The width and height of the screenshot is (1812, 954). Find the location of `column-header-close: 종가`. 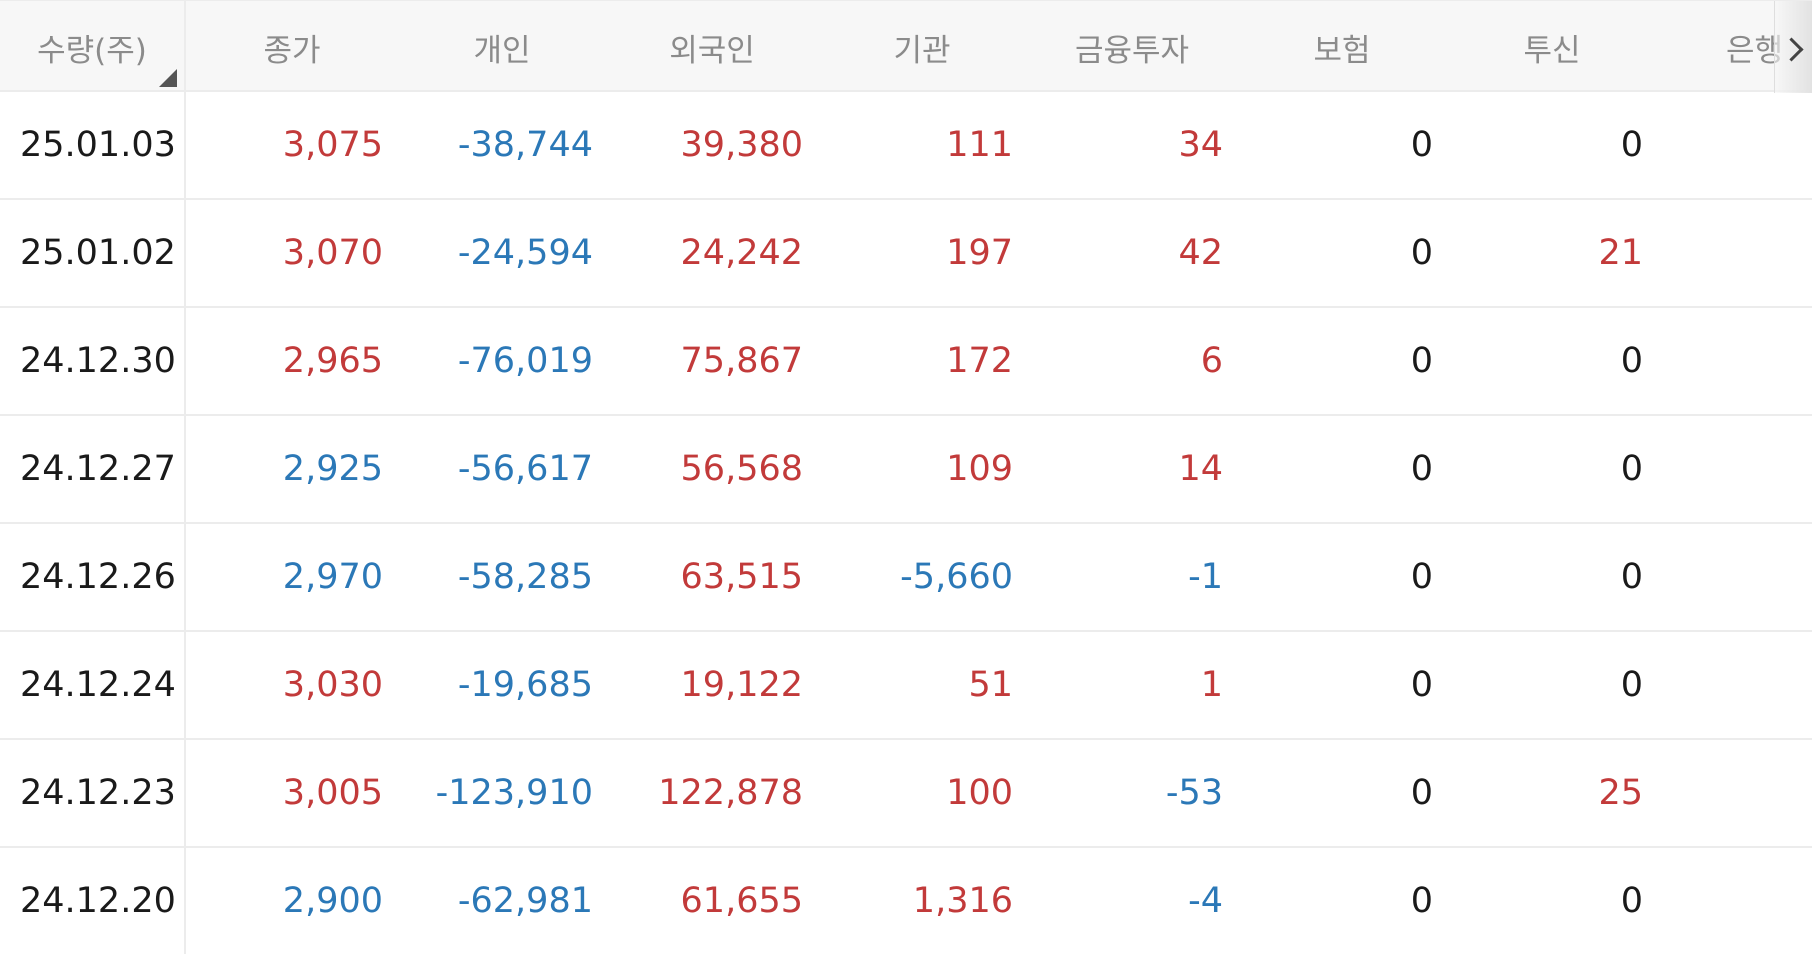

column-header-close: 종가 is located at coordinates (292, 47).